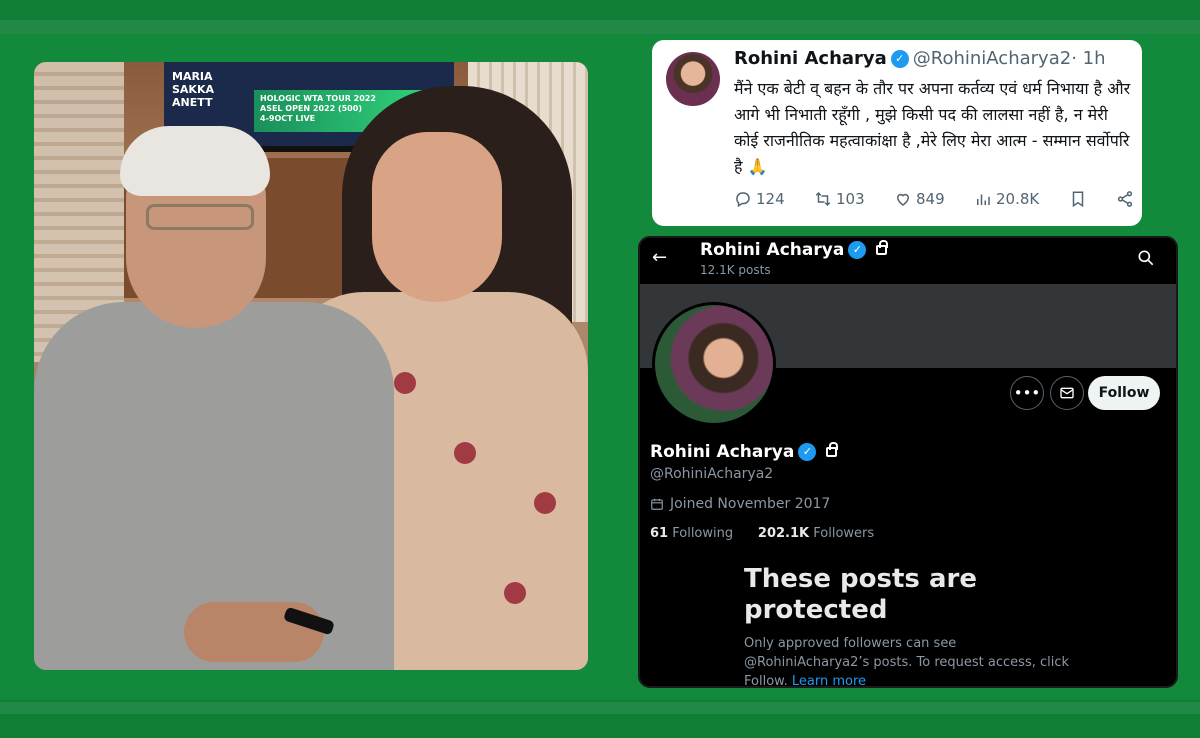 This screenshot has width=1200, height=738. What do you see at coordinates (844, 533) in the screenshot?
I see `followers-label: Followers` at bounding box center [844, 533].